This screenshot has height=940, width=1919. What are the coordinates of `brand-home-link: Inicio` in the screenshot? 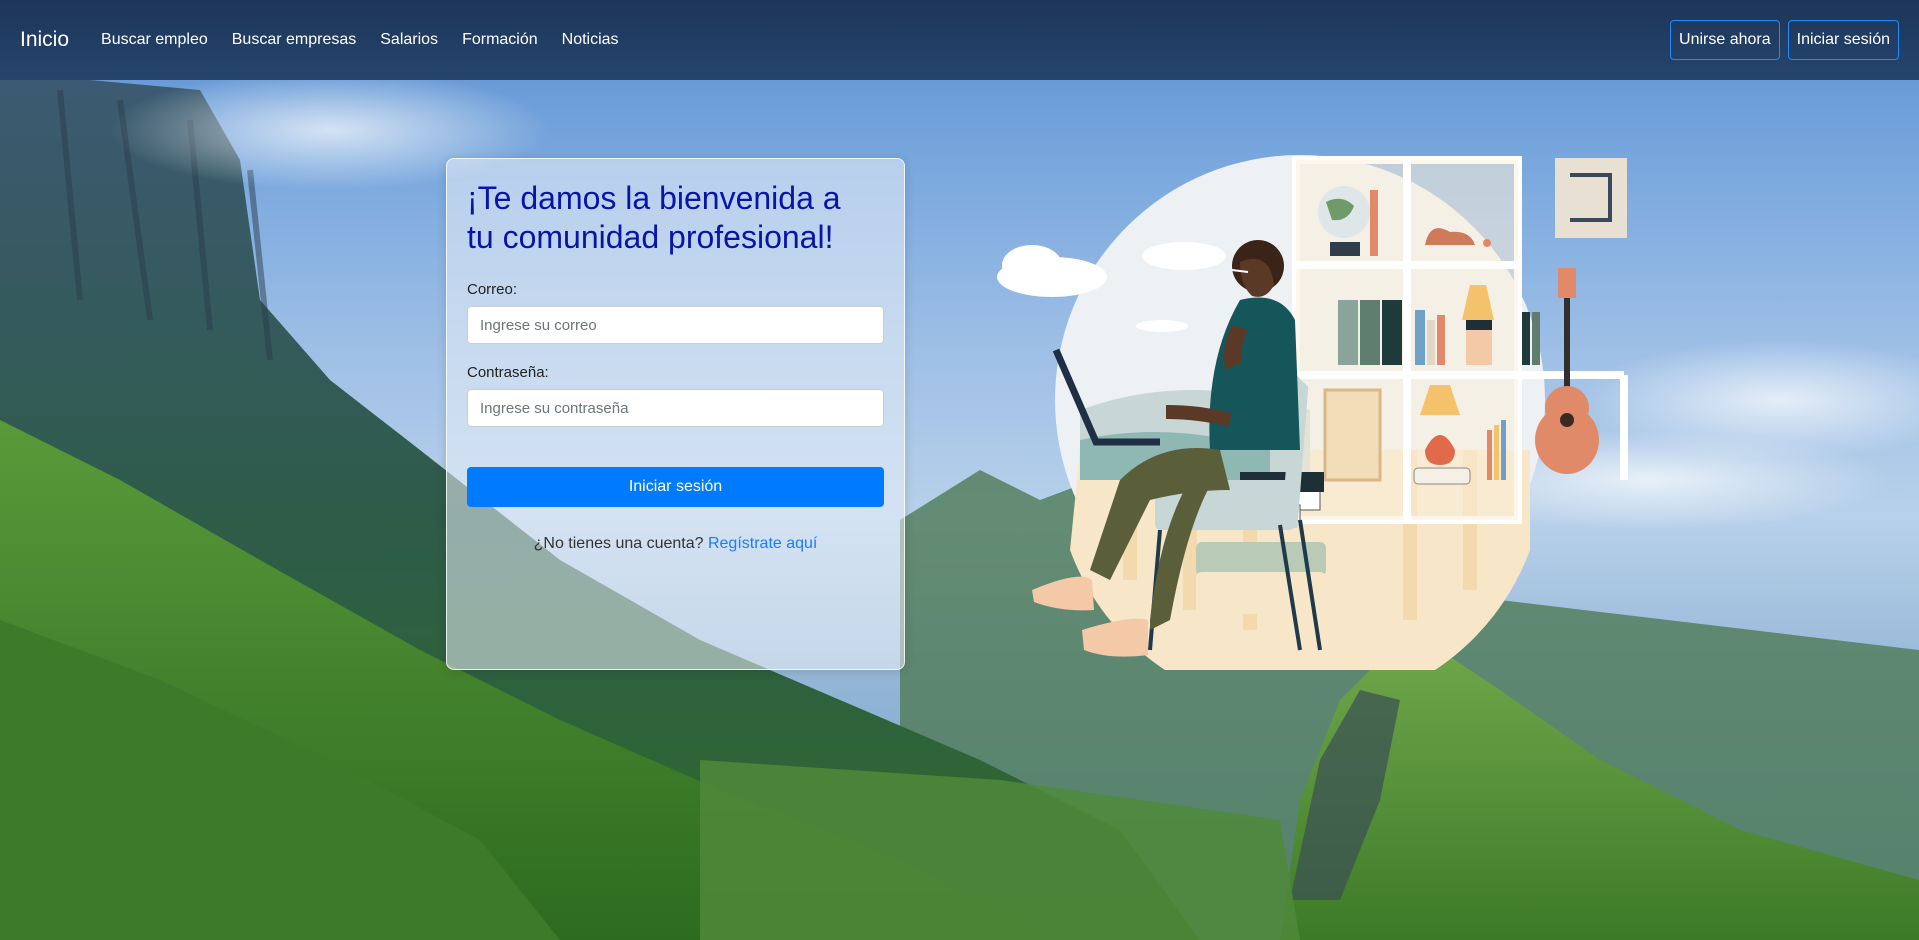 It's located at (44, 40).